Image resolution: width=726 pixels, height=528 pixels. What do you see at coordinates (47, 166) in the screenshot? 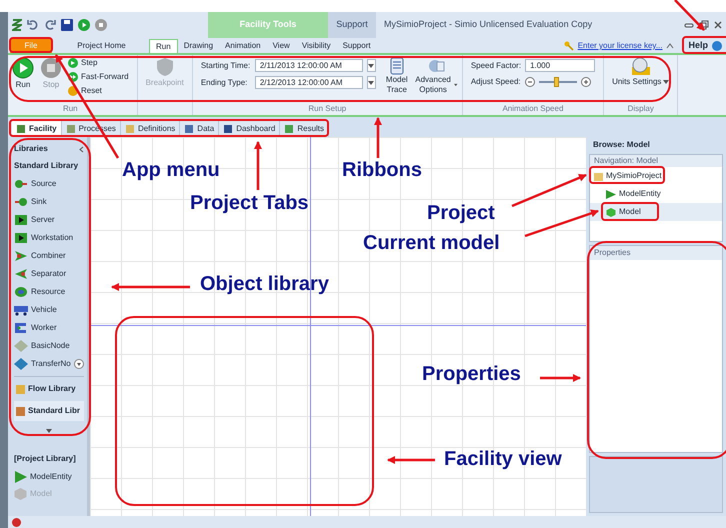
I see `section-title: Standard Library` at bounding box center [47, 166].